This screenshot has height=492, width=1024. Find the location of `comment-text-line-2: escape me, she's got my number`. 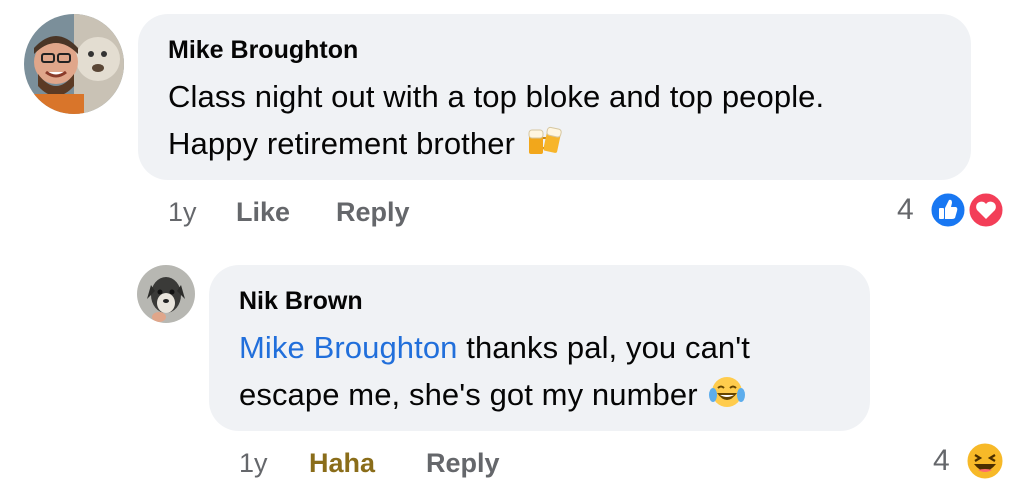

comment-text-line-2: escape me, she's got my number is located at coordinates (492, 396).